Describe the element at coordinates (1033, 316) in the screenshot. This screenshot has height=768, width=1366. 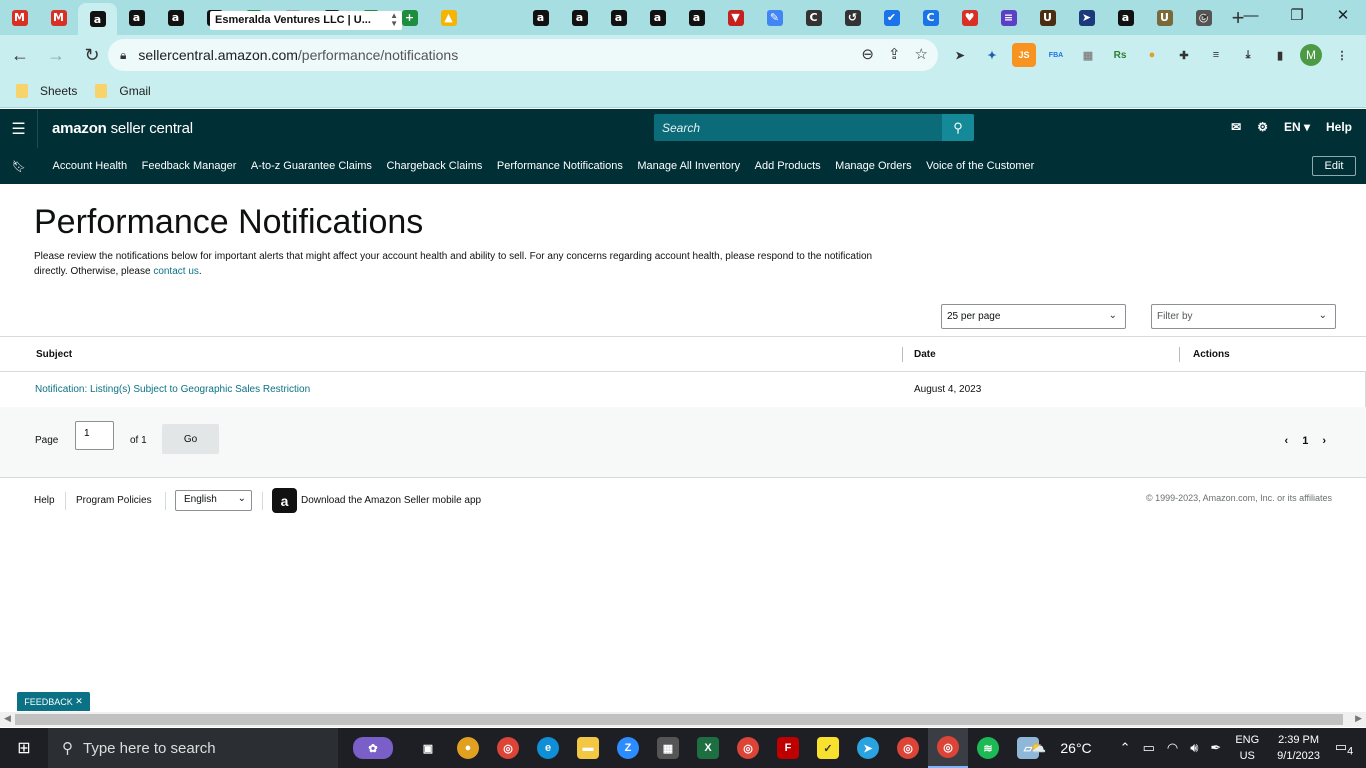
I see `per-page-select: 25 per page ⌄` at that location.